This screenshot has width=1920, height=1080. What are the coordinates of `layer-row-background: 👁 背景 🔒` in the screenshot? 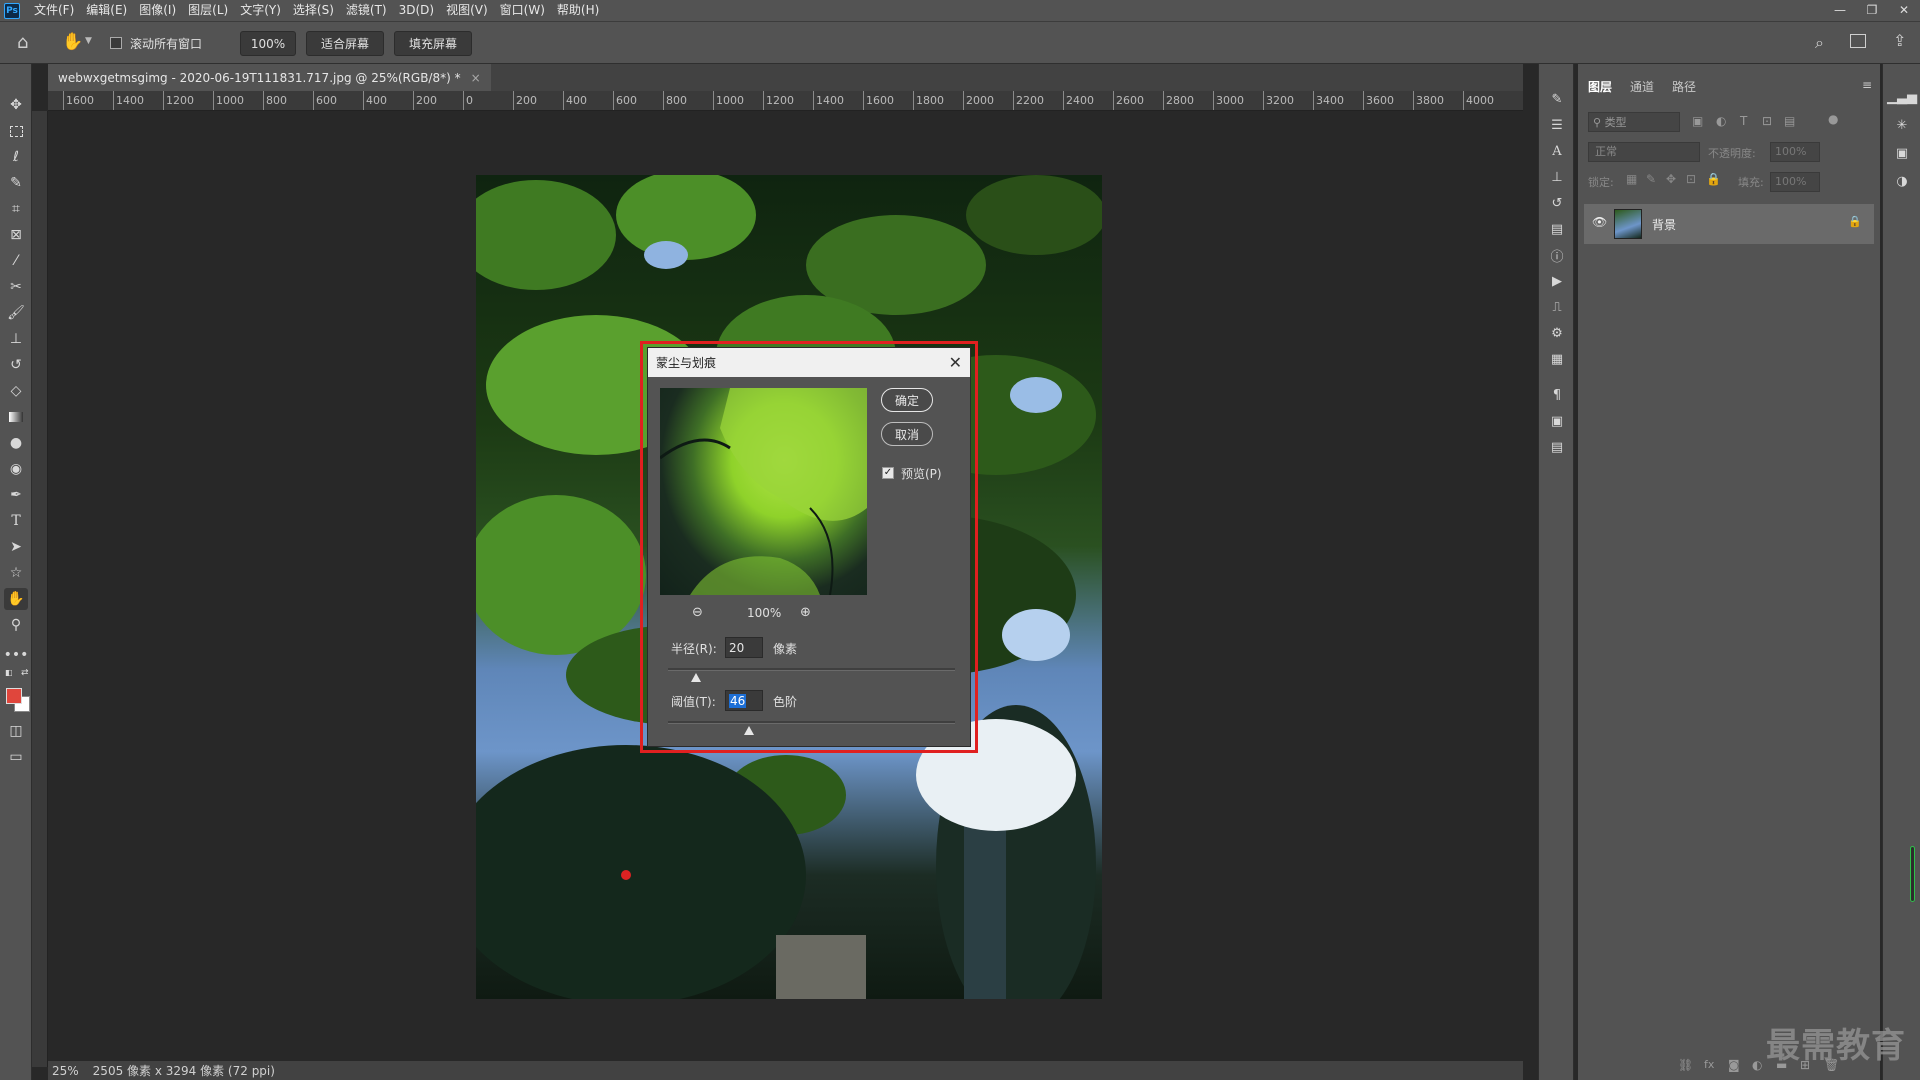 It's located at (1729, 224).